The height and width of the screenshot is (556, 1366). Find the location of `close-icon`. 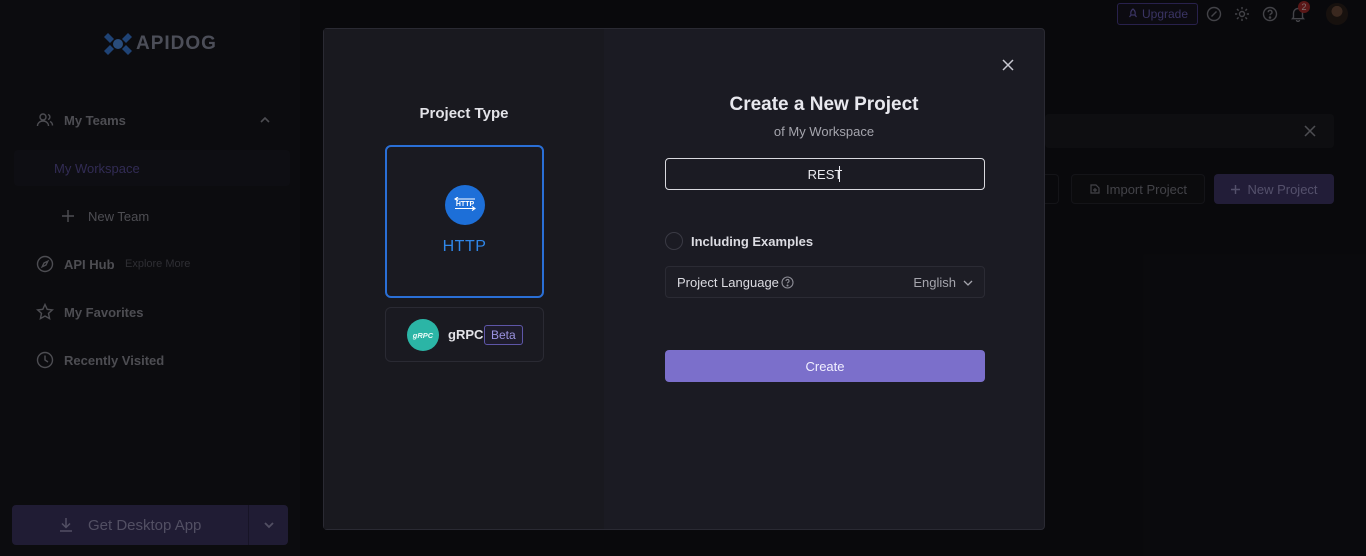

close-icon is located at coordinates (1008, 65).